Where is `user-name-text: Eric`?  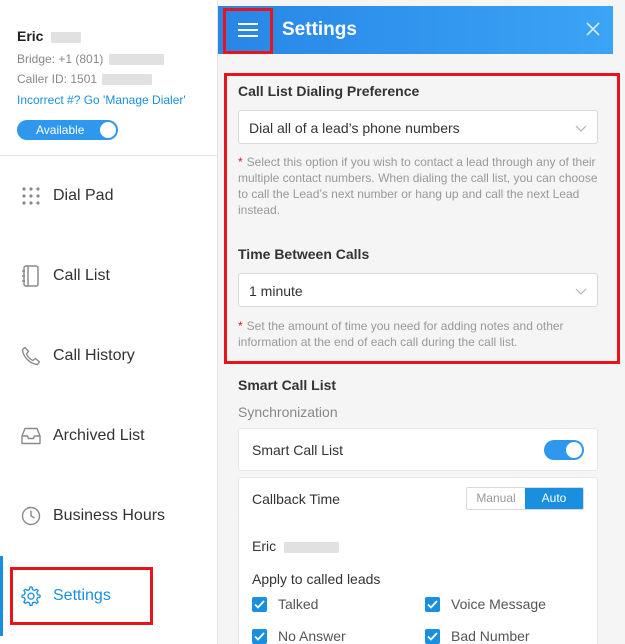 user-name-text: Eric is located at coordinates (30, 36).